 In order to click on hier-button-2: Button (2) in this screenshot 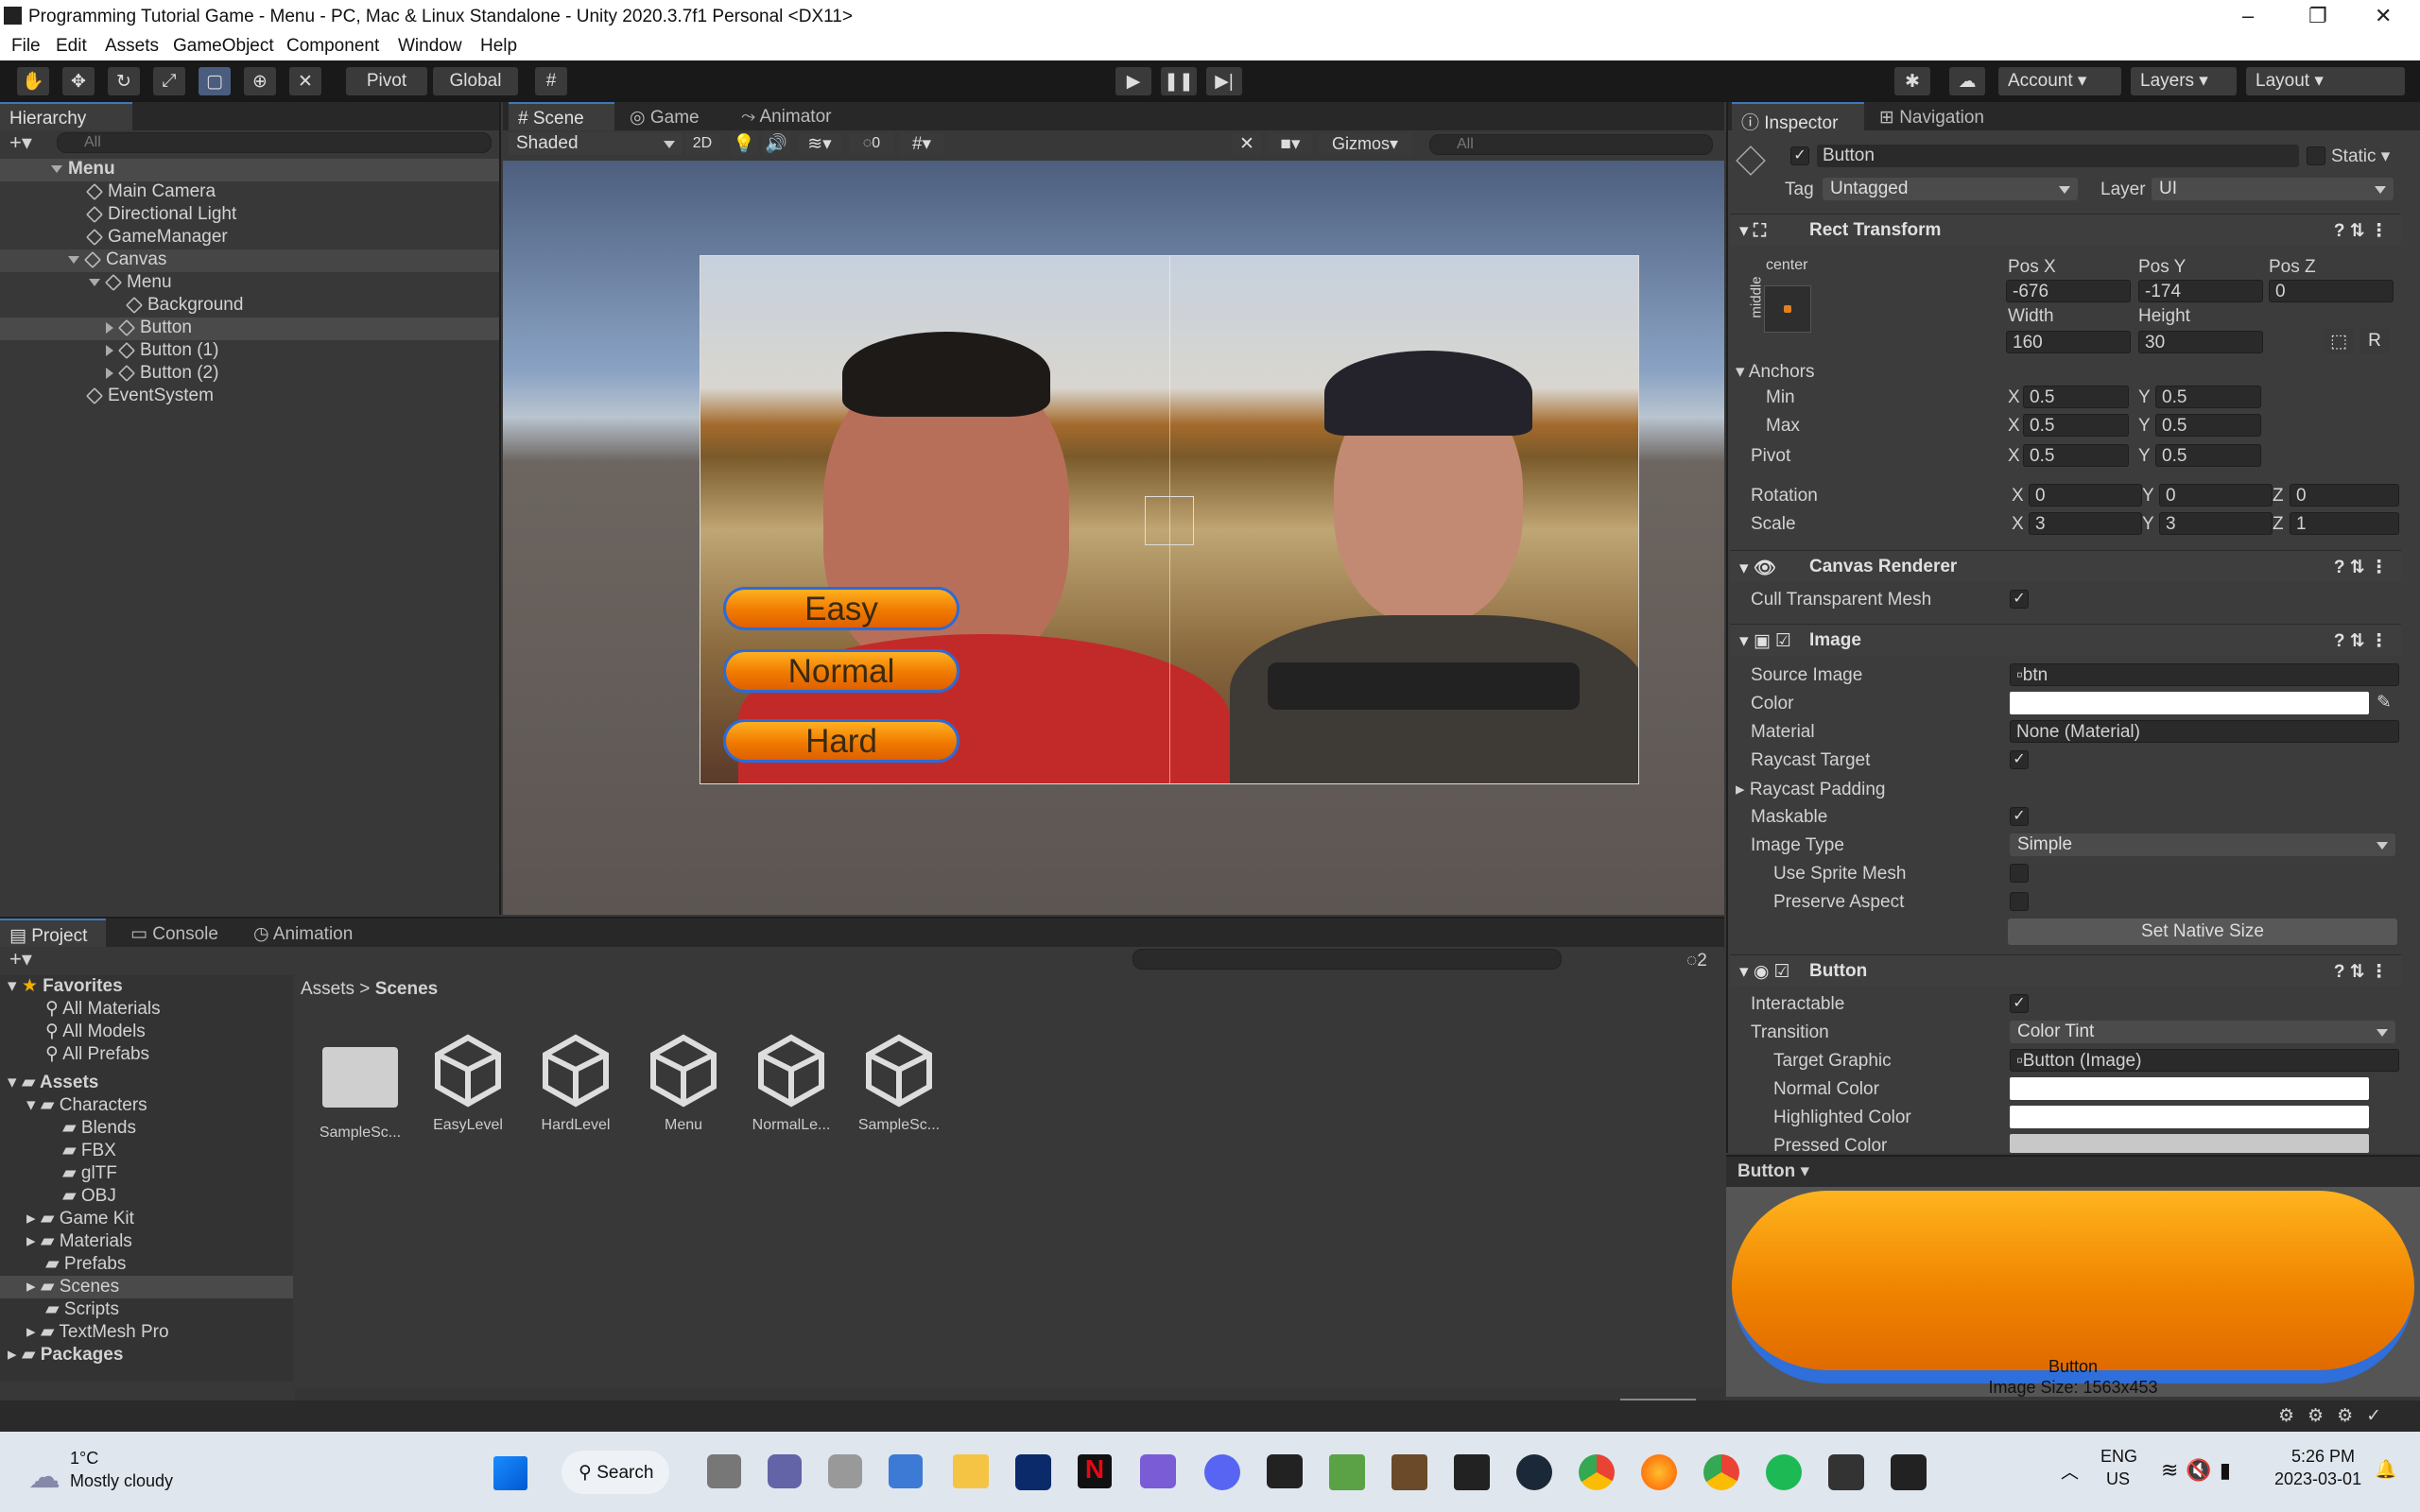, I will do `click(162, 374)`.